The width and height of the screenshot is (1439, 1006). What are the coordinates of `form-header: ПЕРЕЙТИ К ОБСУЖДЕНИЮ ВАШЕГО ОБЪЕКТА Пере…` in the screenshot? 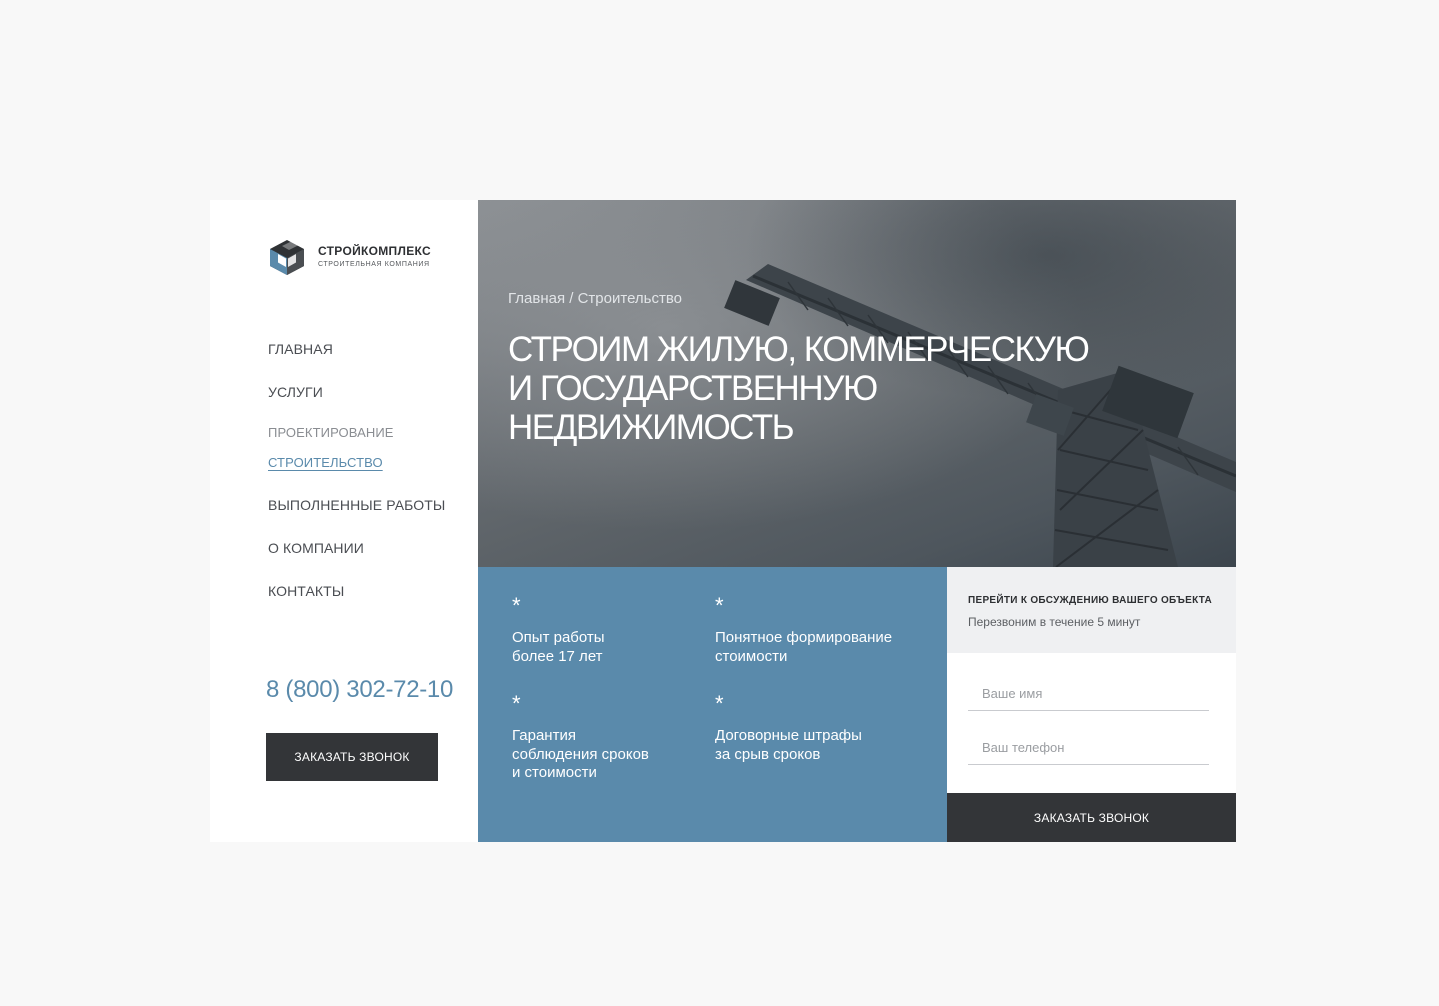 It's located at (1091, 610).